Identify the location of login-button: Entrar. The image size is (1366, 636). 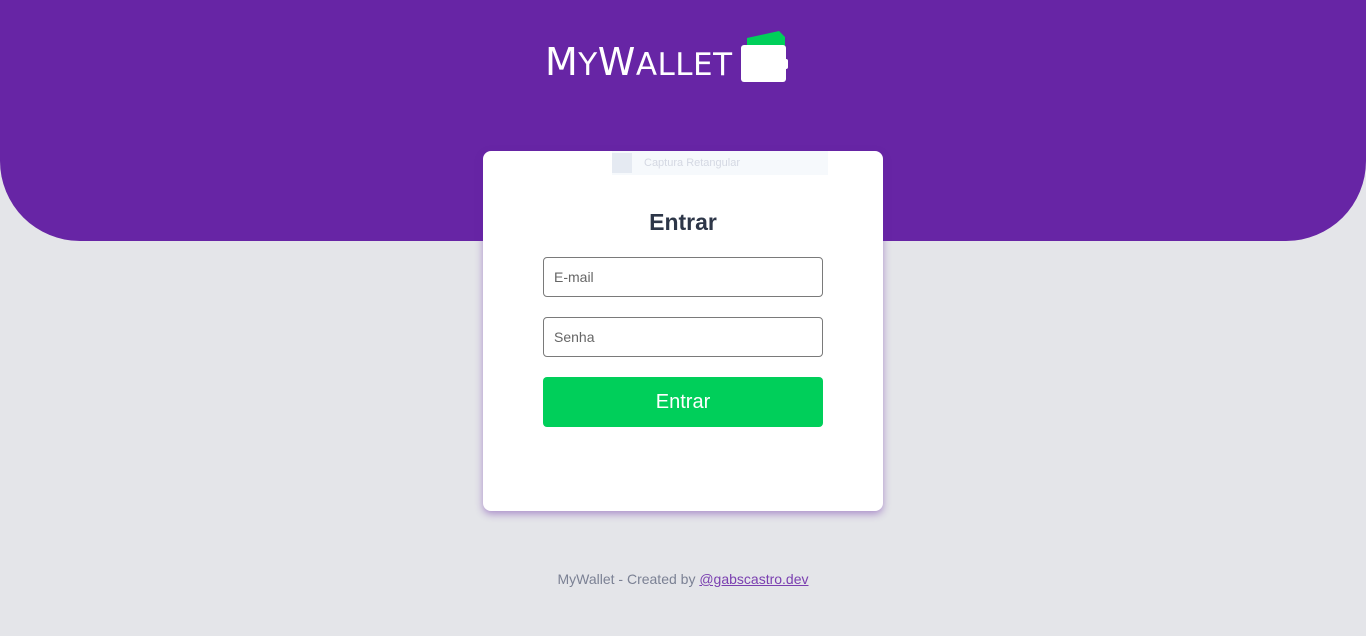
(683, 402).